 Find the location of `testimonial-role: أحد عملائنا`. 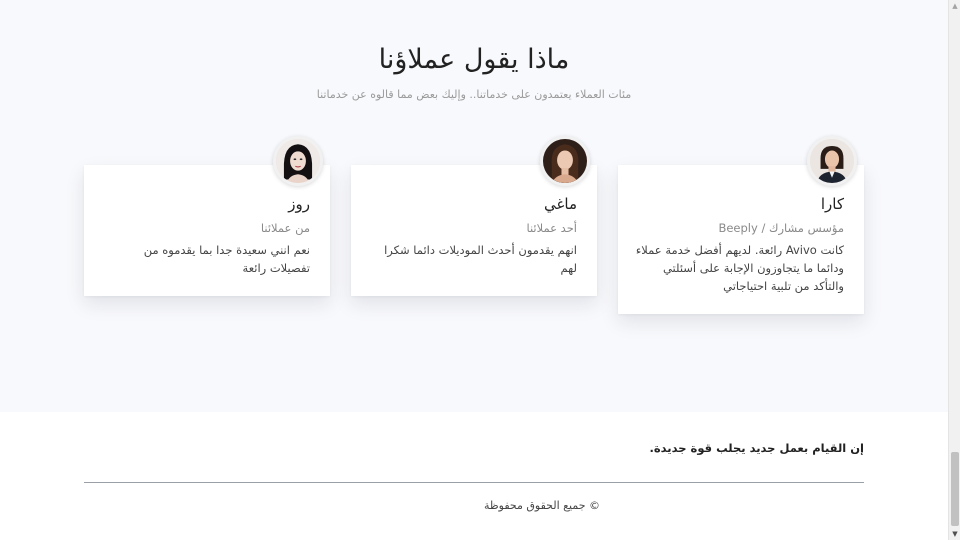

testimonial-role: أحد عملائنا is located at coordinates (551, 228).